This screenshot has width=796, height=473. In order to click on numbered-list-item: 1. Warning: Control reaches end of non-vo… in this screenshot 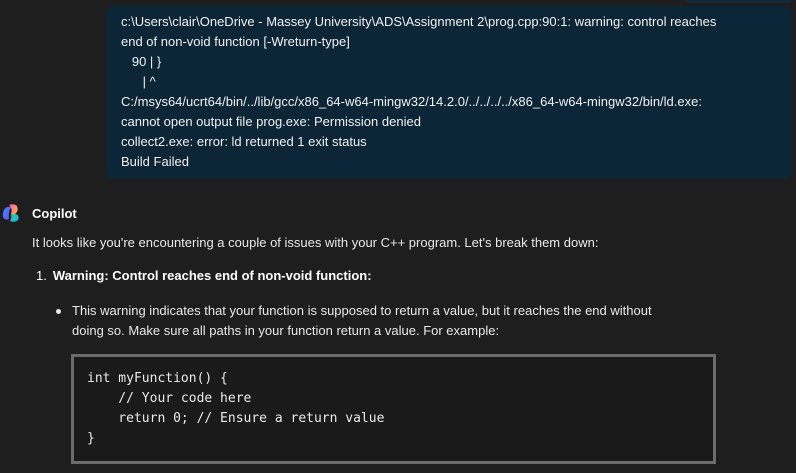, I will do `click(204, 276)`.